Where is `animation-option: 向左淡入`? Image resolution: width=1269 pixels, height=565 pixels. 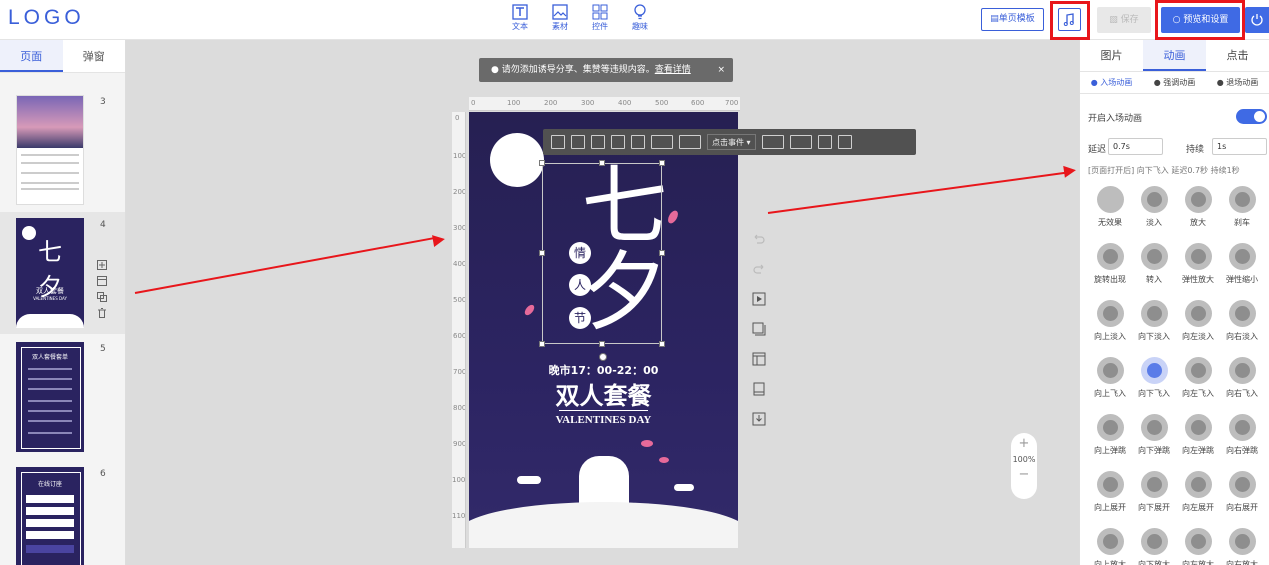
animation-option: 向左淡入 is located at coordinates (1198, 321).